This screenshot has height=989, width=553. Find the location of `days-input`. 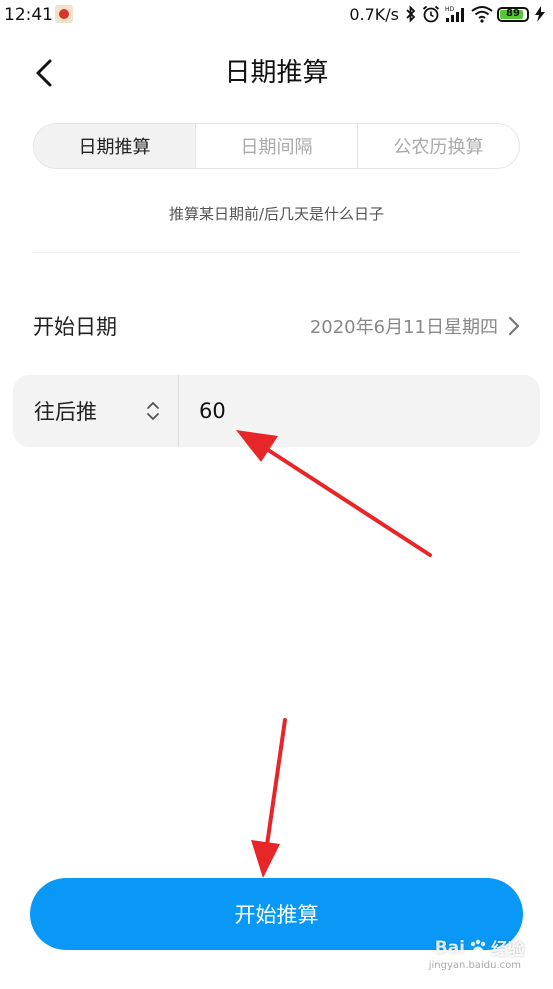

days-input is located at coordinates (359, 411).